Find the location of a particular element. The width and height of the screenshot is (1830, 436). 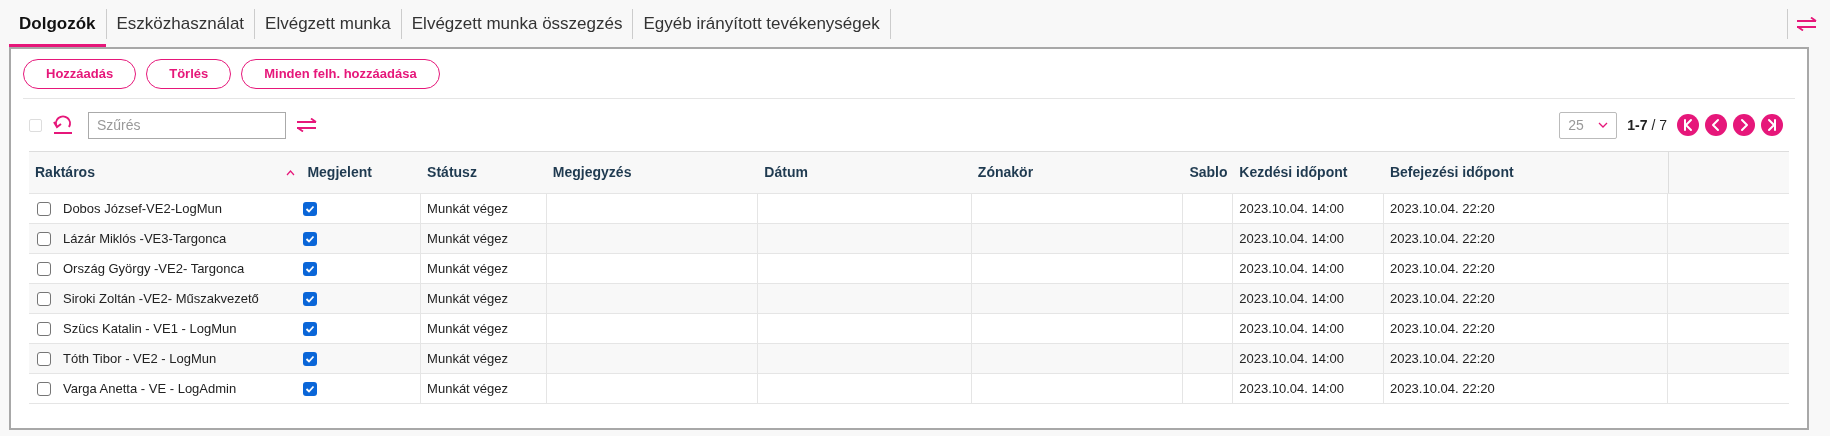

select-all-checkbox is located at coordinates (35, 125).